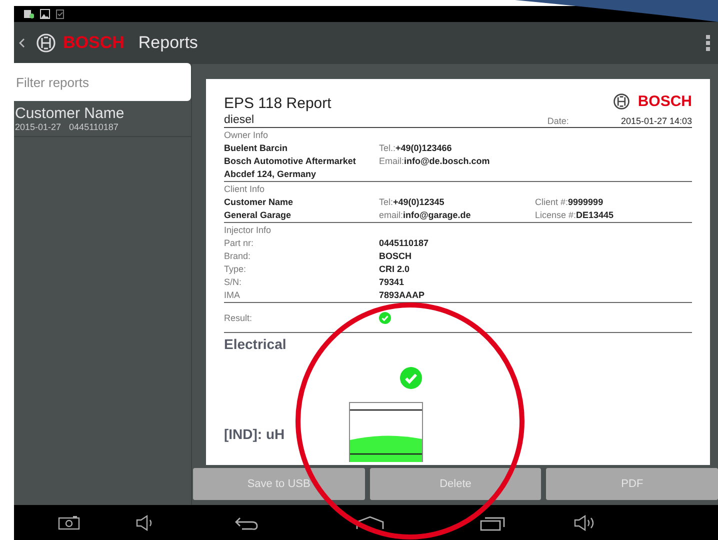  Describe the element at coordinates (70, 113) in the screenshot. I see `customer-name: Customer Name` at that location.